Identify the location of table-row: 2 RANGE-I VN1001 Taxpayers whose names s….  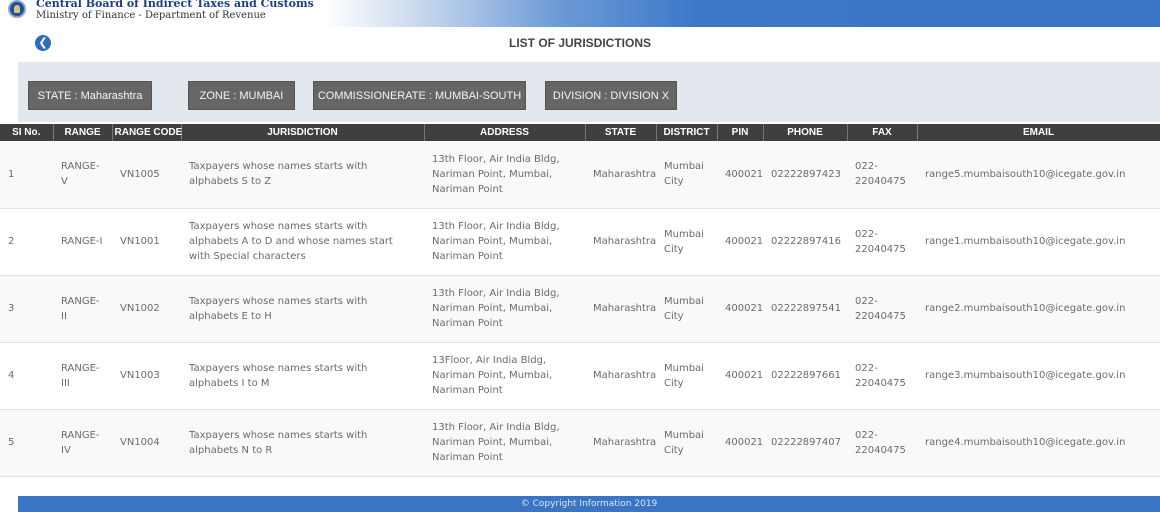
(580, 242).